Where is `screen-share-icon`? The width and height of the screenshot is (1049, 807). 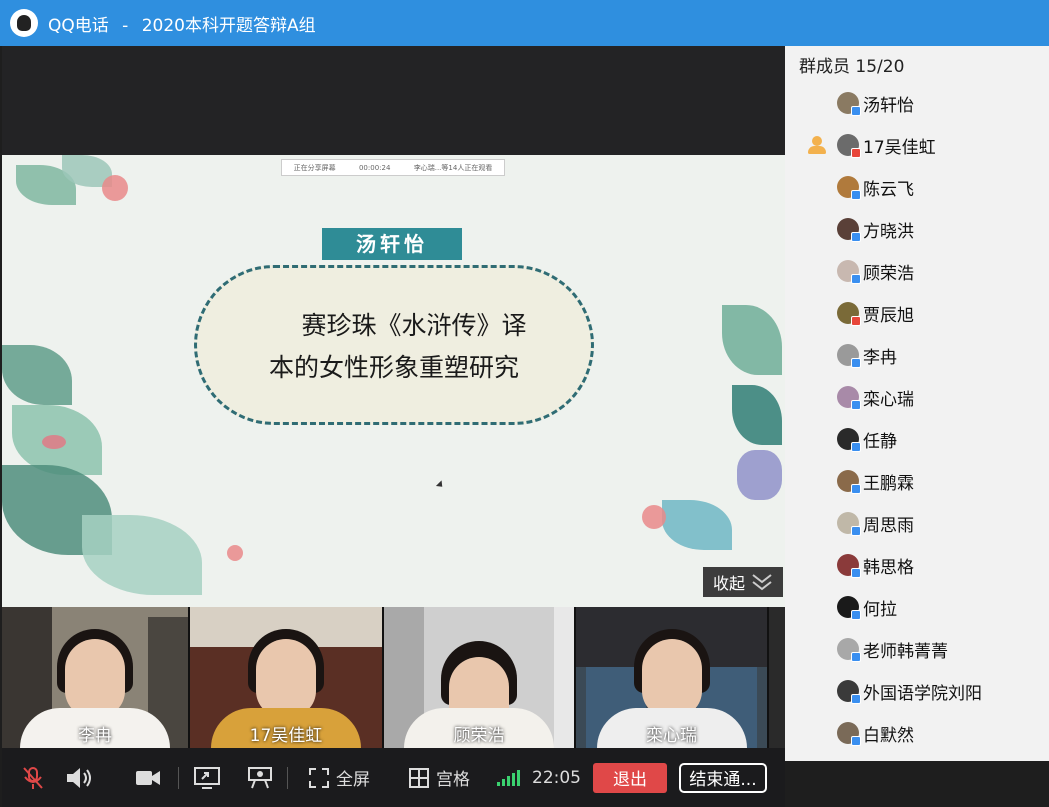 screen-share-icon is located at coordinates (207, 778).